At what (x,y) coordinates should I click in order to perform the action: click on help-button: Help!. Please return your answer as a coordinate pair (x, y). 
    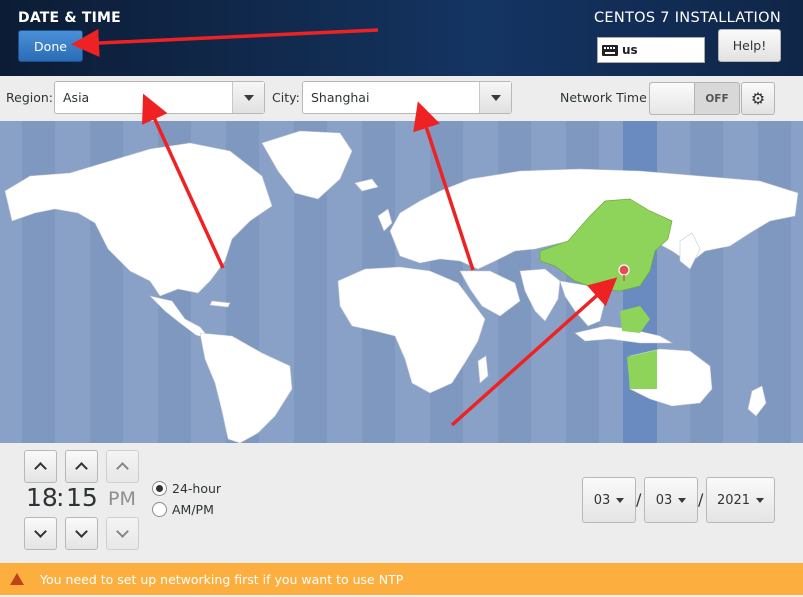
    Looking at the image, I should click on (749, 45).